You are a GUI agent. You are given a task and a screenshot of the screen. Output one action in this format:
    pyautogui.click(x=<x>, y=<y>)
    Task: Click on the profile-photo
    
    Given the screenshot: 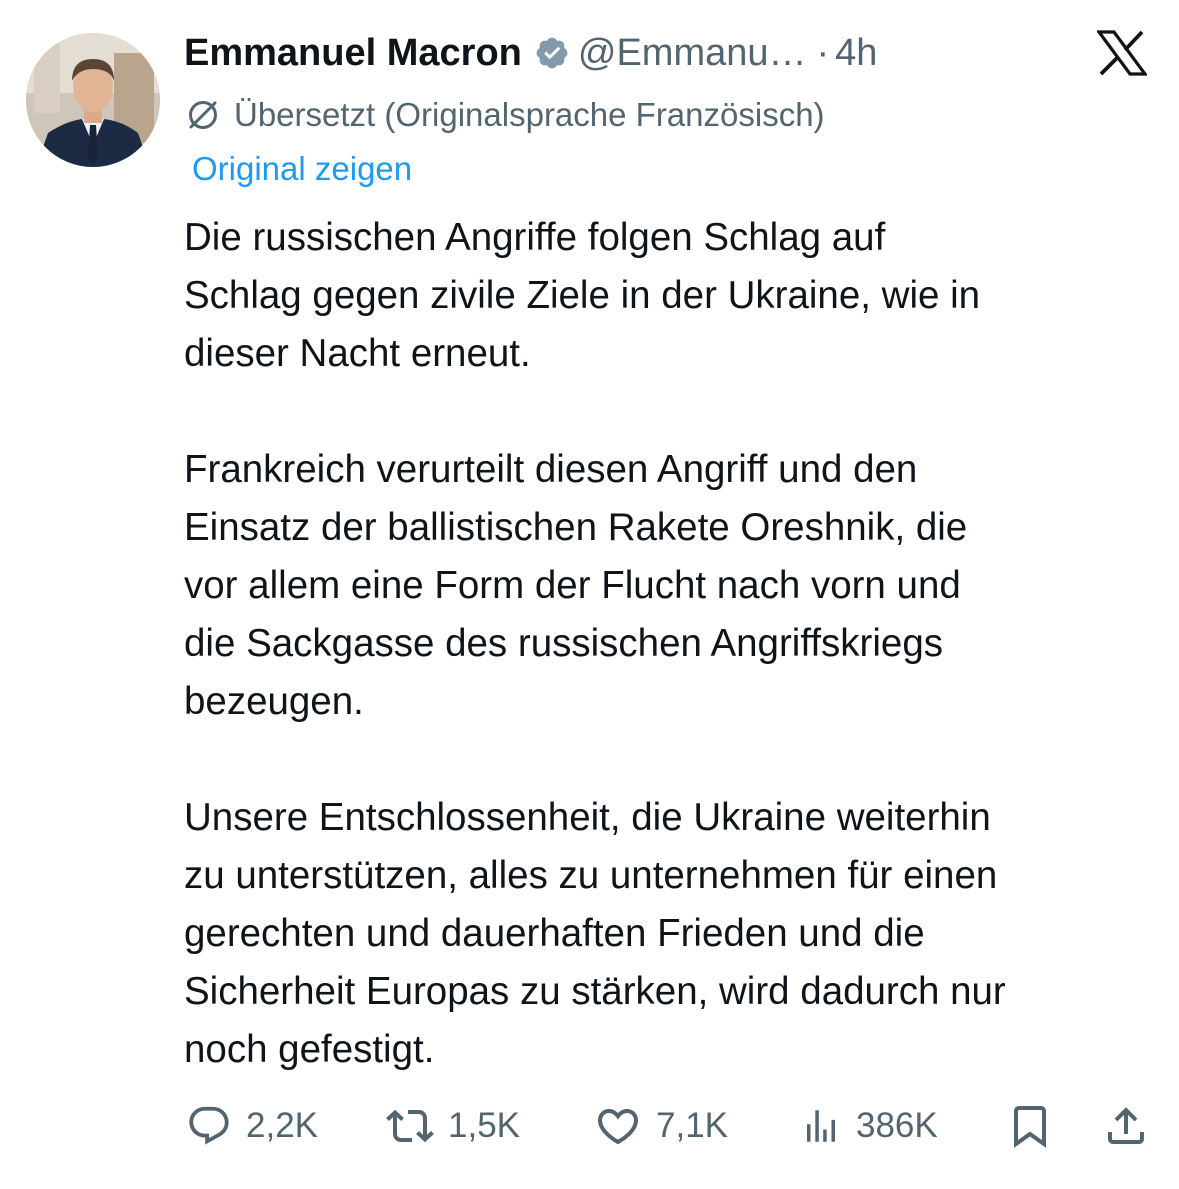 What is the action you would take?
    pyautogui.click(x=93, y=100)
    